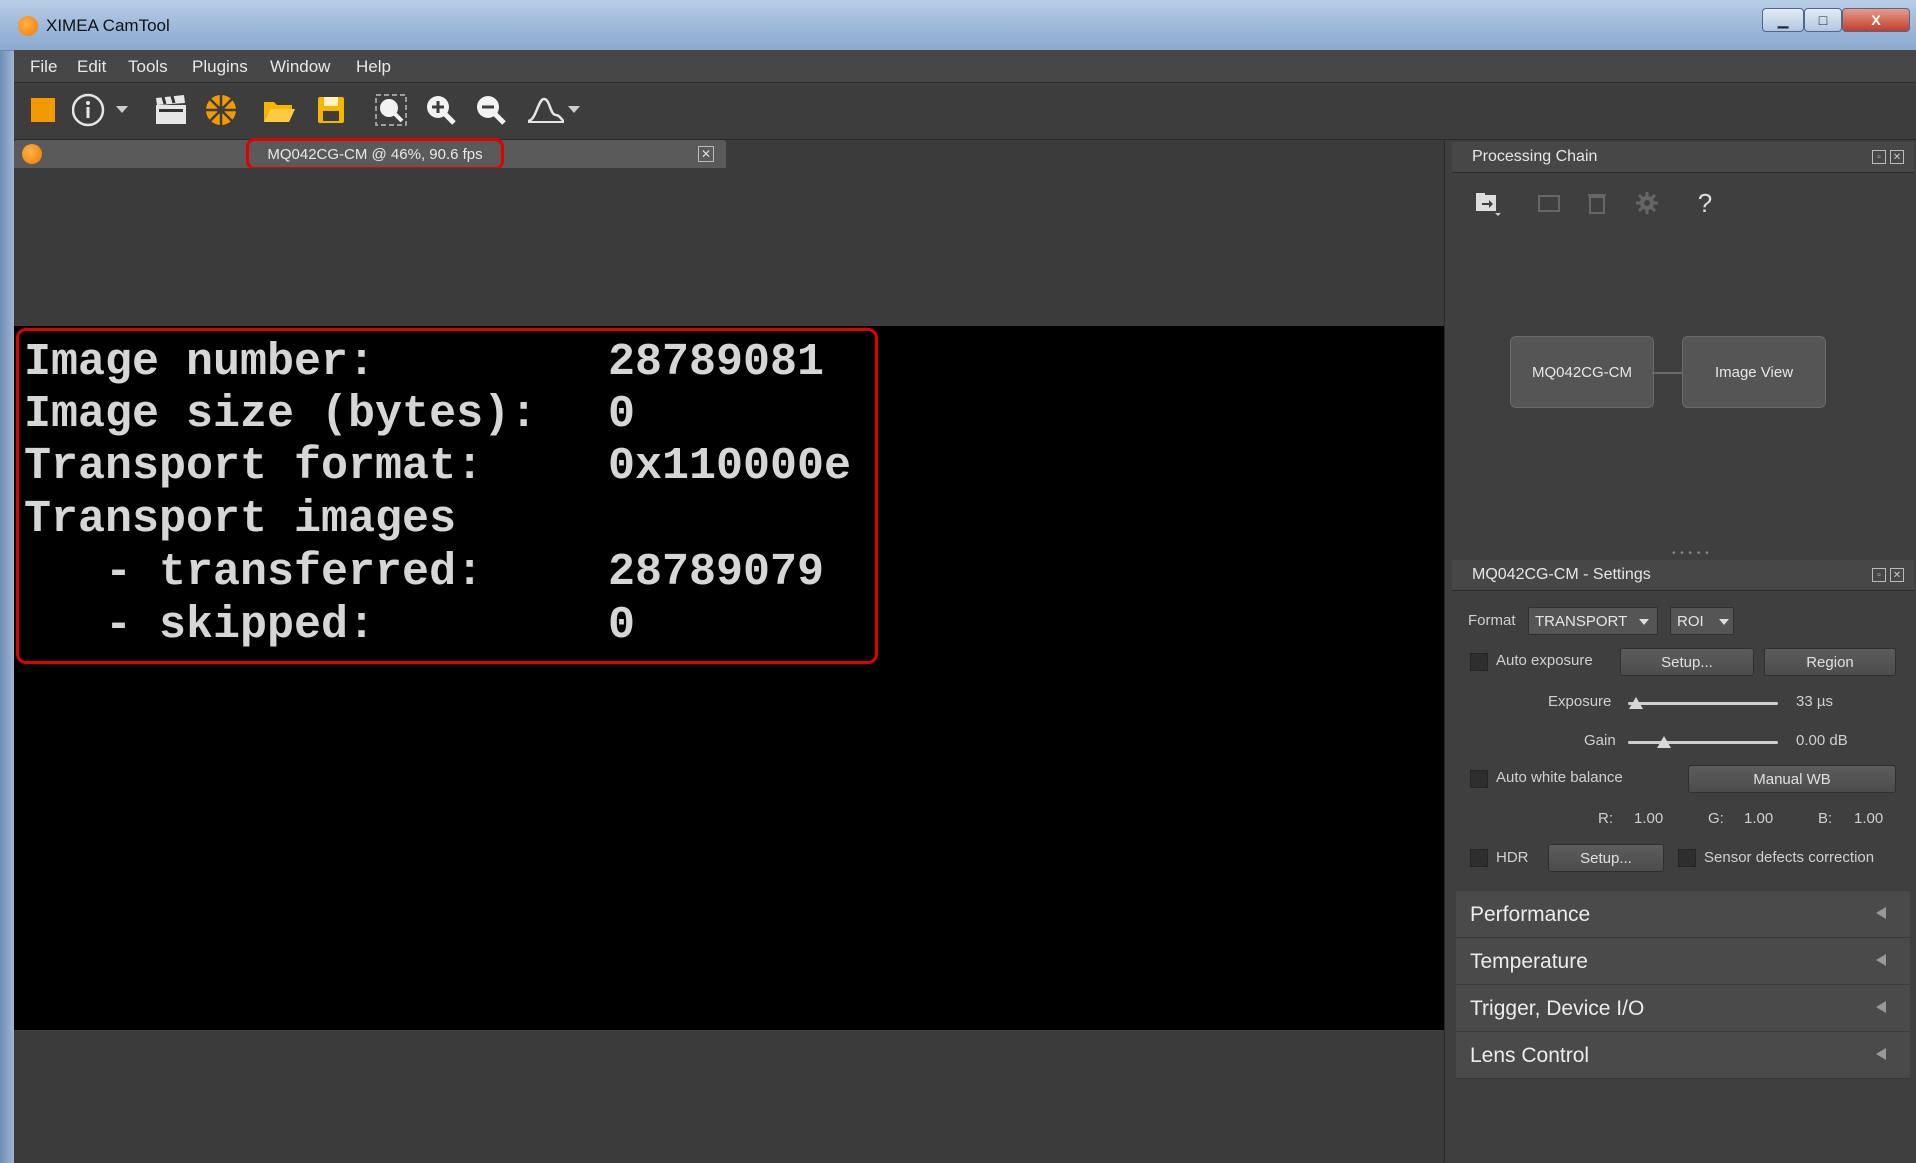 This screenshot has height=1163, width=1916. I want to click on zoom-fit-icon, so click(391, 110).